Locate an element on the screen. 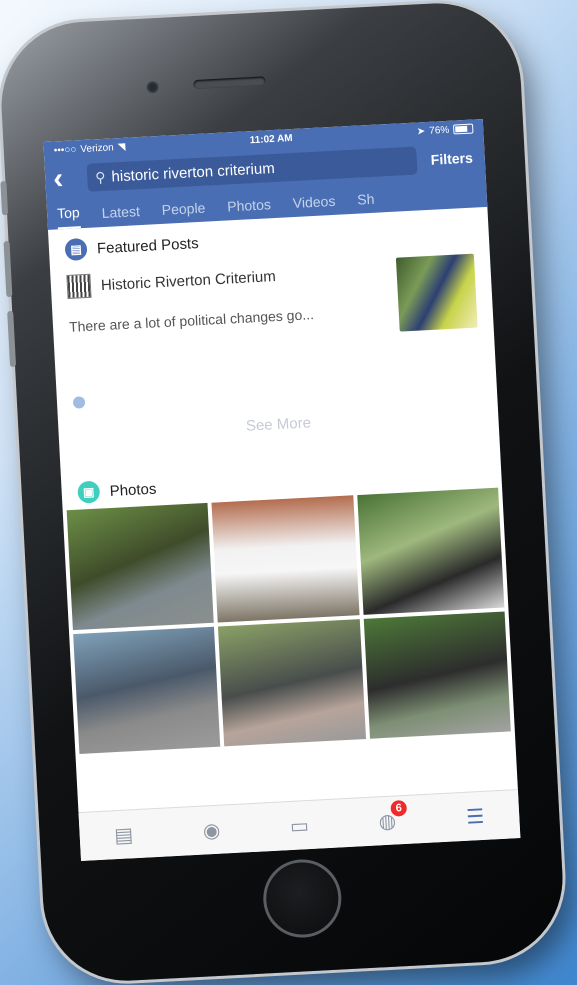  tab-shop: Sh is located at coordinates (366, 202).